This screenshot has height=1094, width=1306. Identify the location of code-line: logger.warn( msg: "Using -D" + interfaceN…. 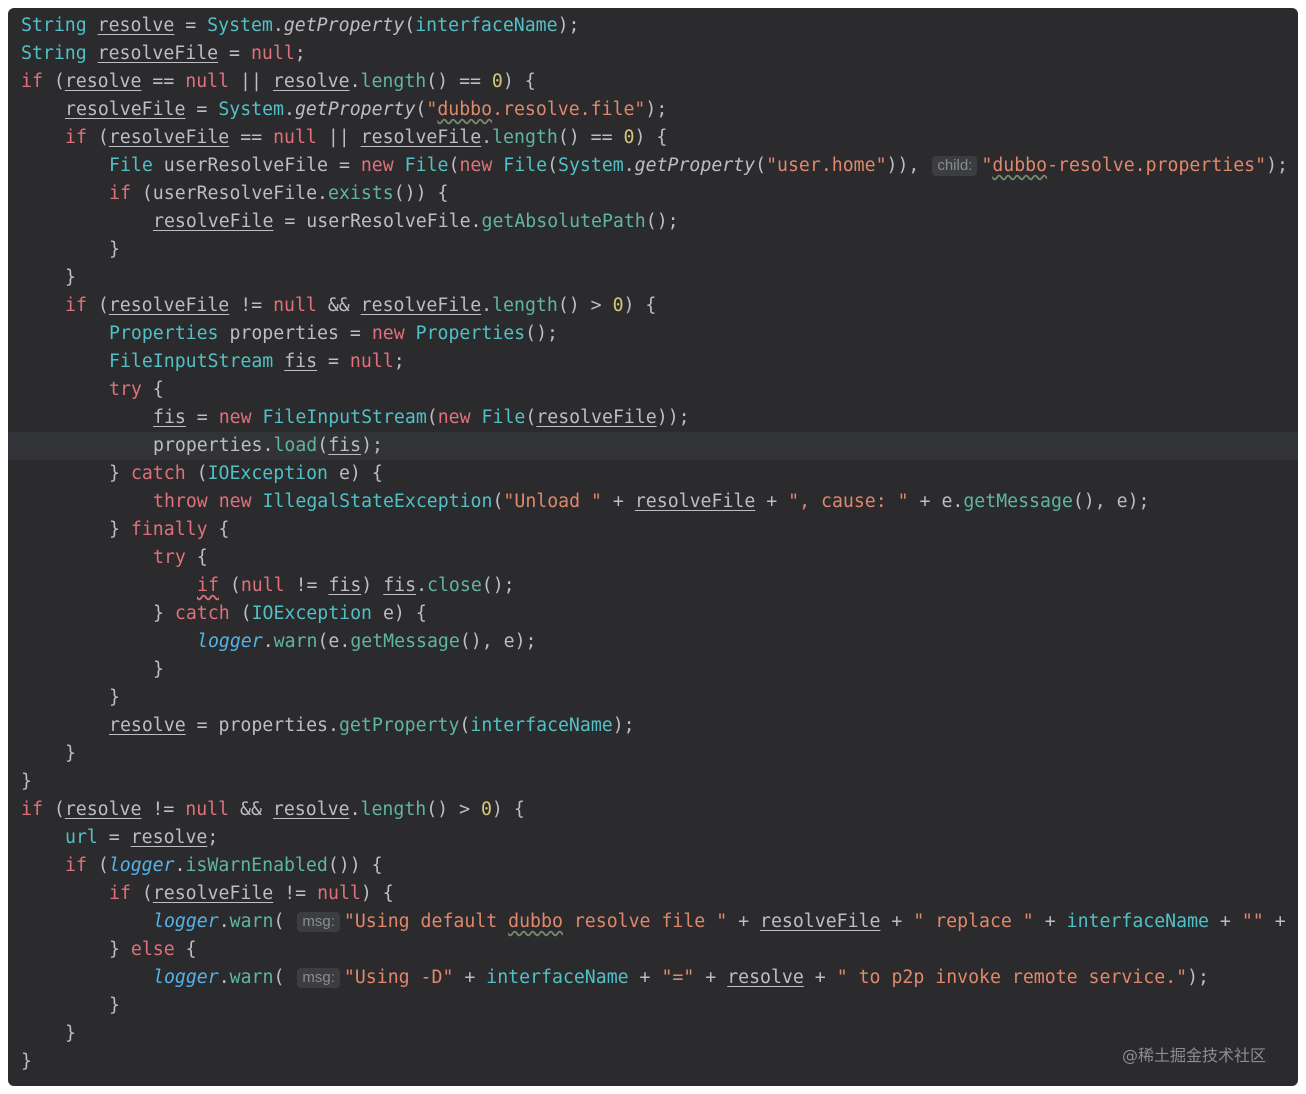
(659, 978).